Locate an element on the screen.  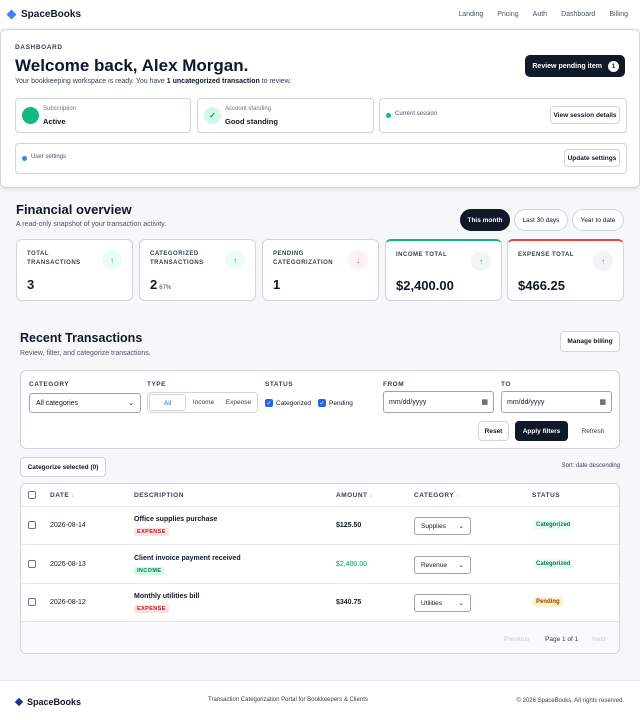
current-session-card: Current session View session details is located at coordinates (503, 115).